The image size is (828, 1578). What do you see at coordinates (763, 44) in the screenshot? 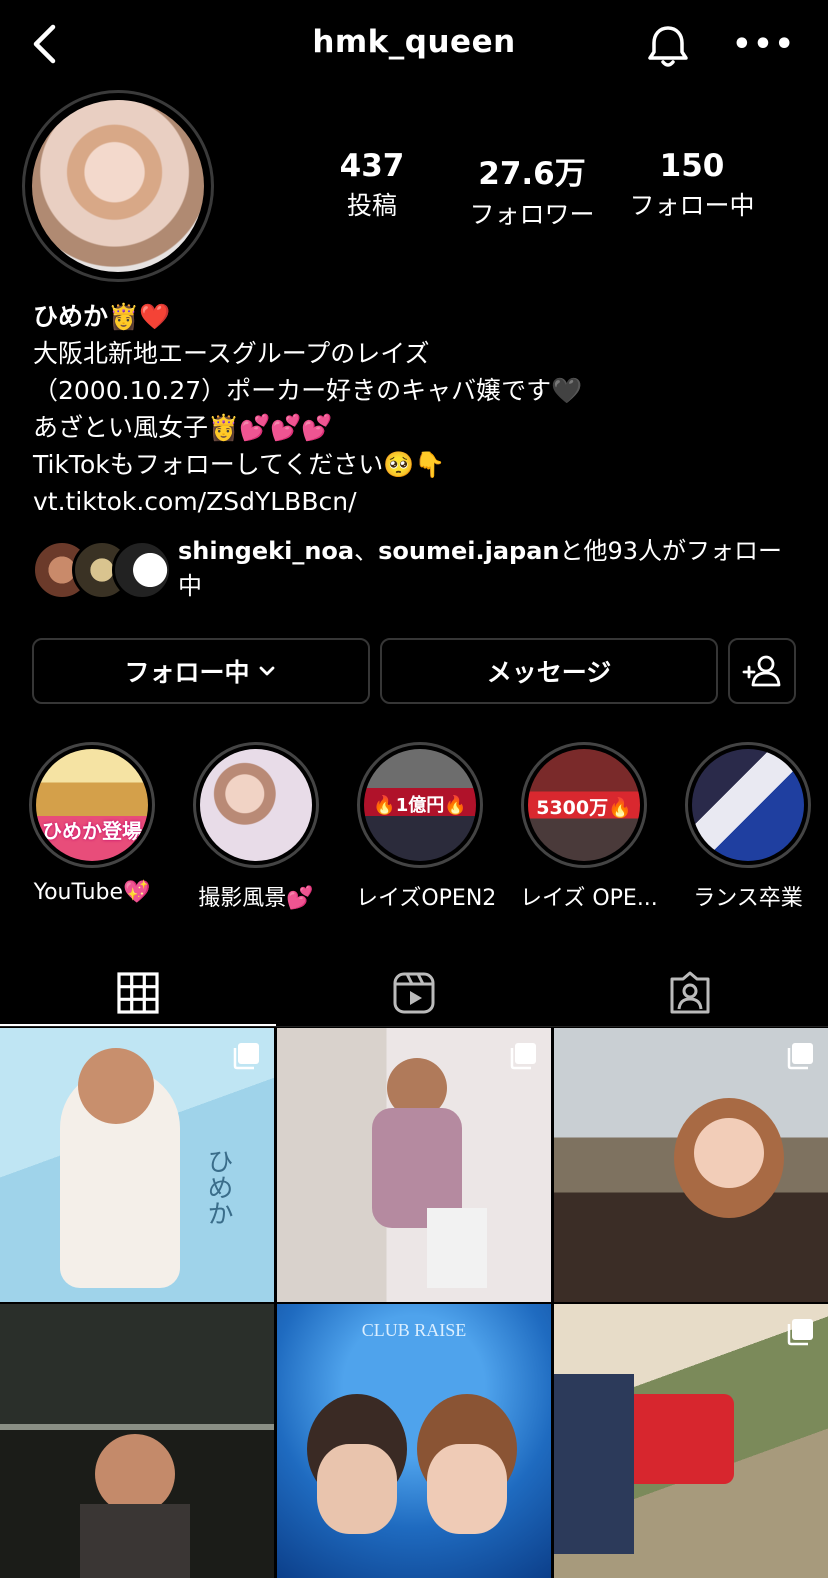
I see `more-options-button: •••` at bounding box center [763, 44].